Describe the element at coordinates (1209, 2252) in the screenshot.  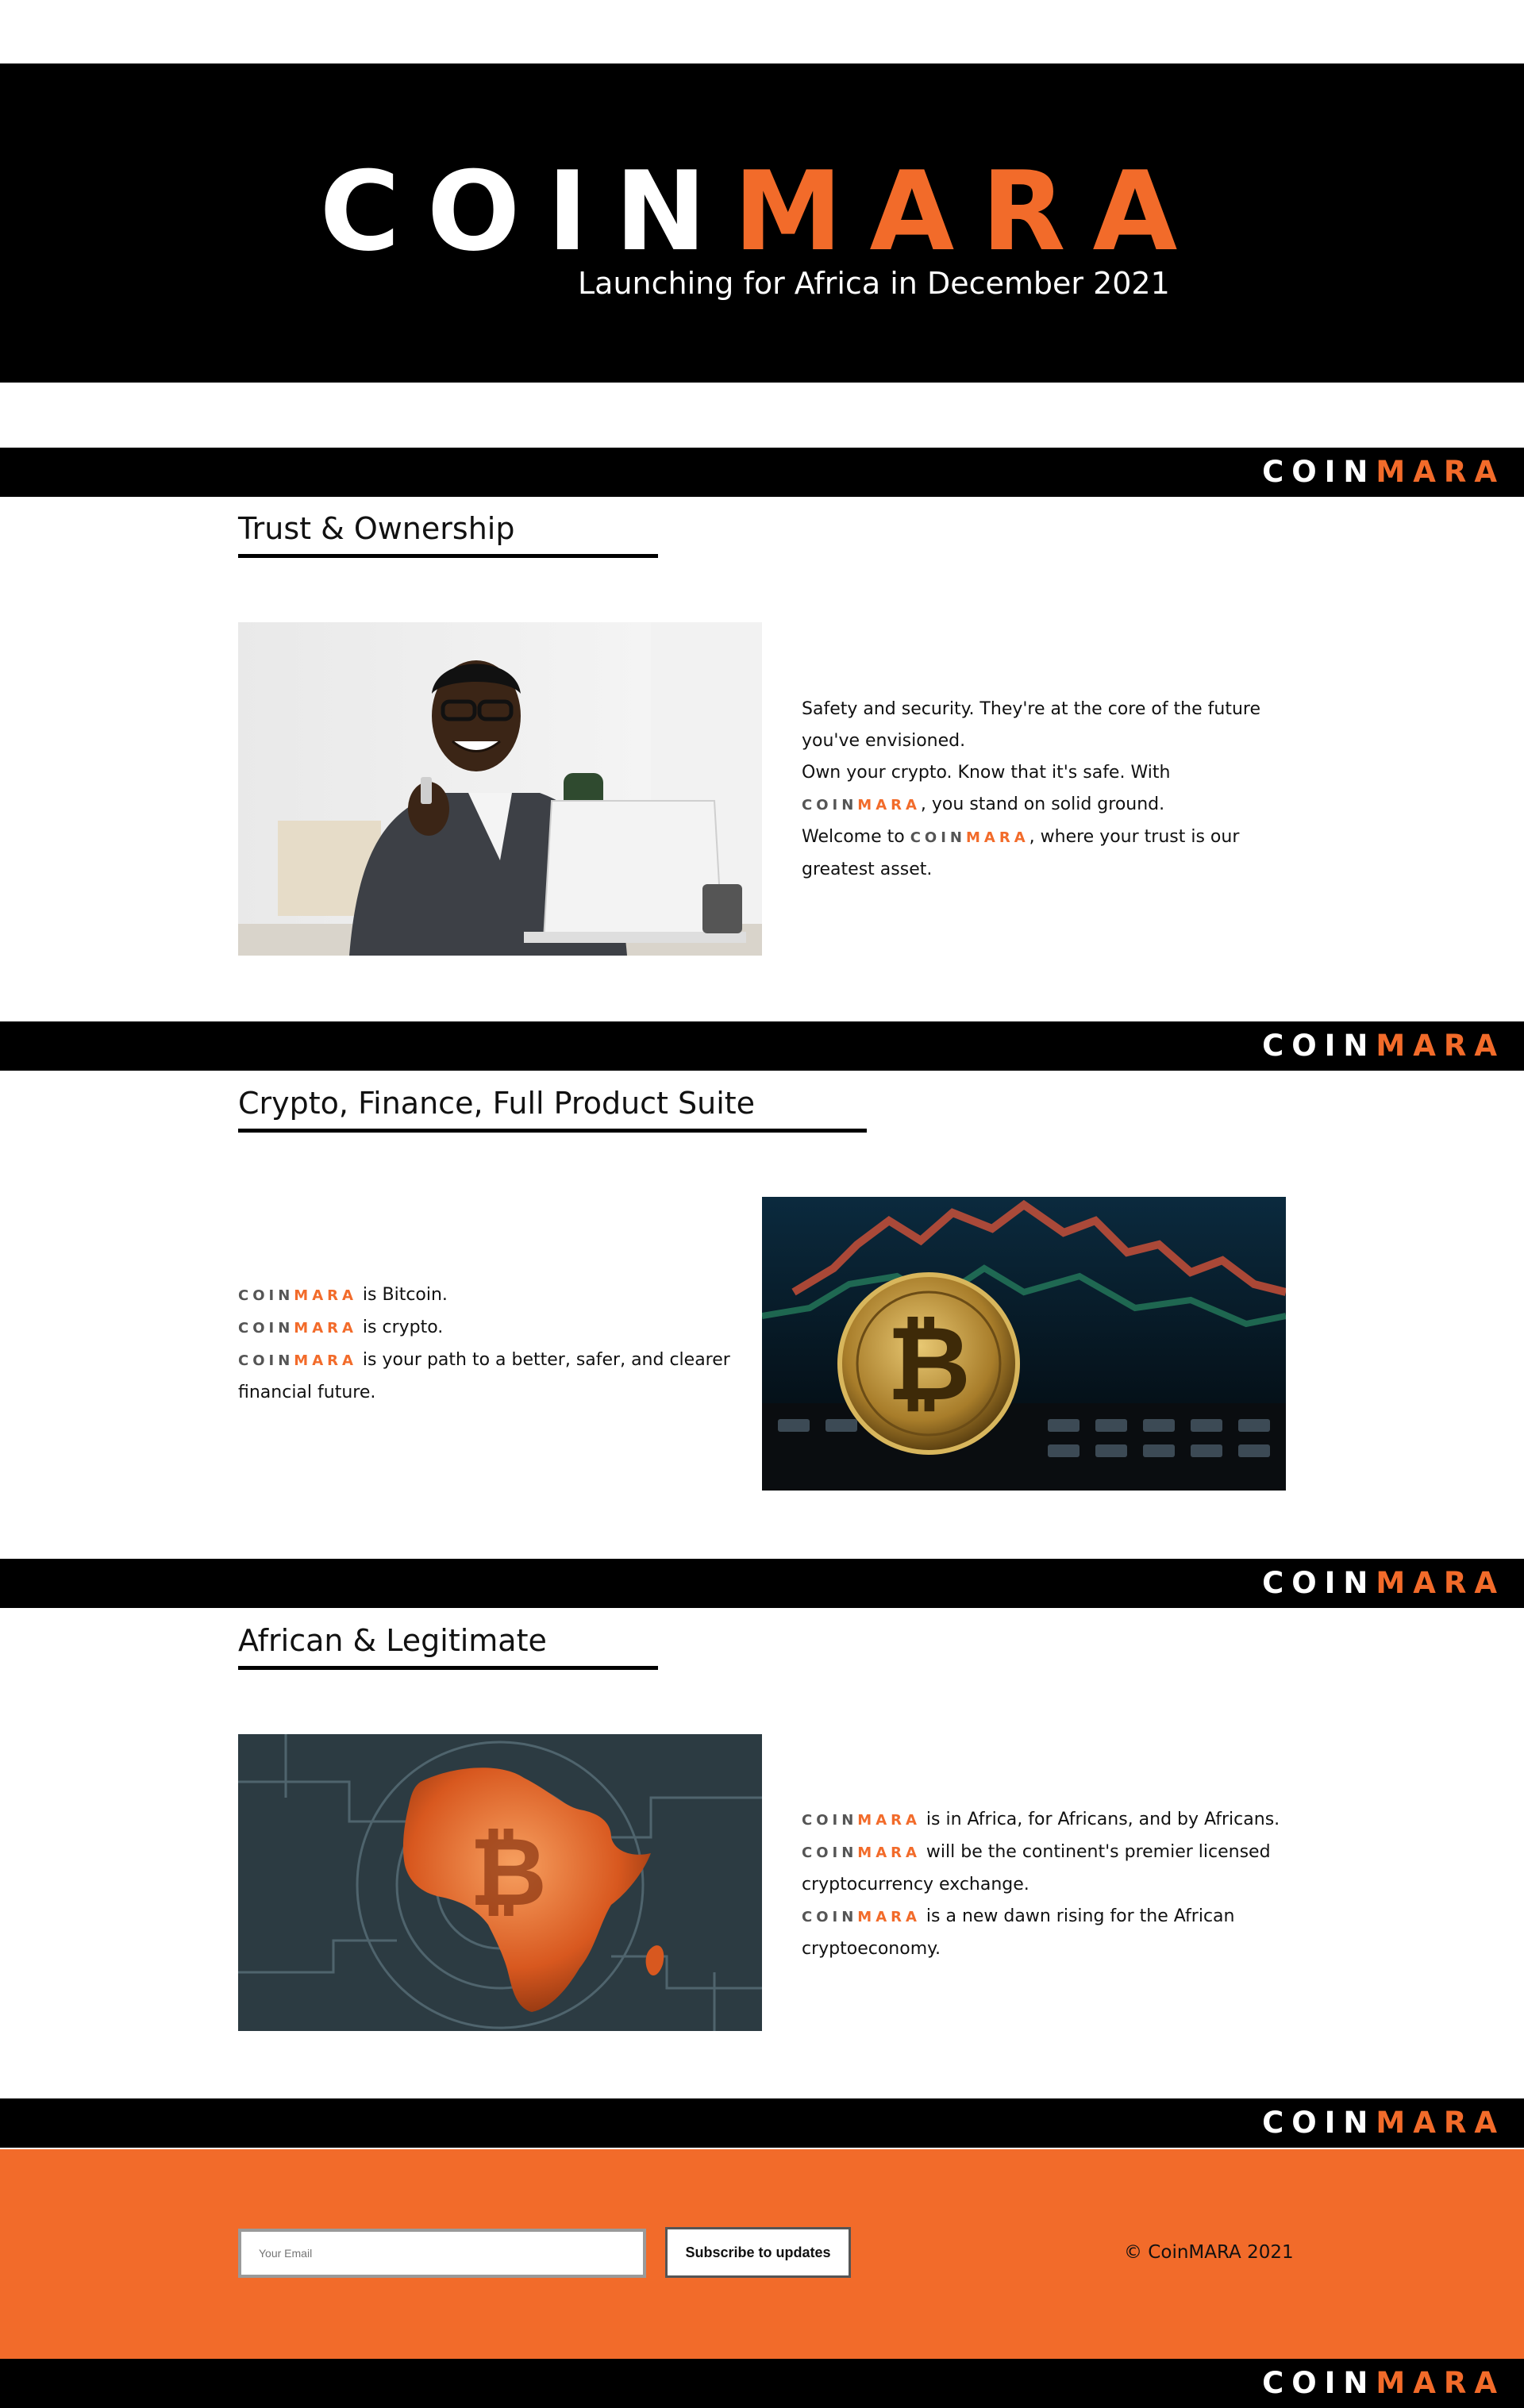
I see `copyright-text: © CoinMARA 2021` at that location.